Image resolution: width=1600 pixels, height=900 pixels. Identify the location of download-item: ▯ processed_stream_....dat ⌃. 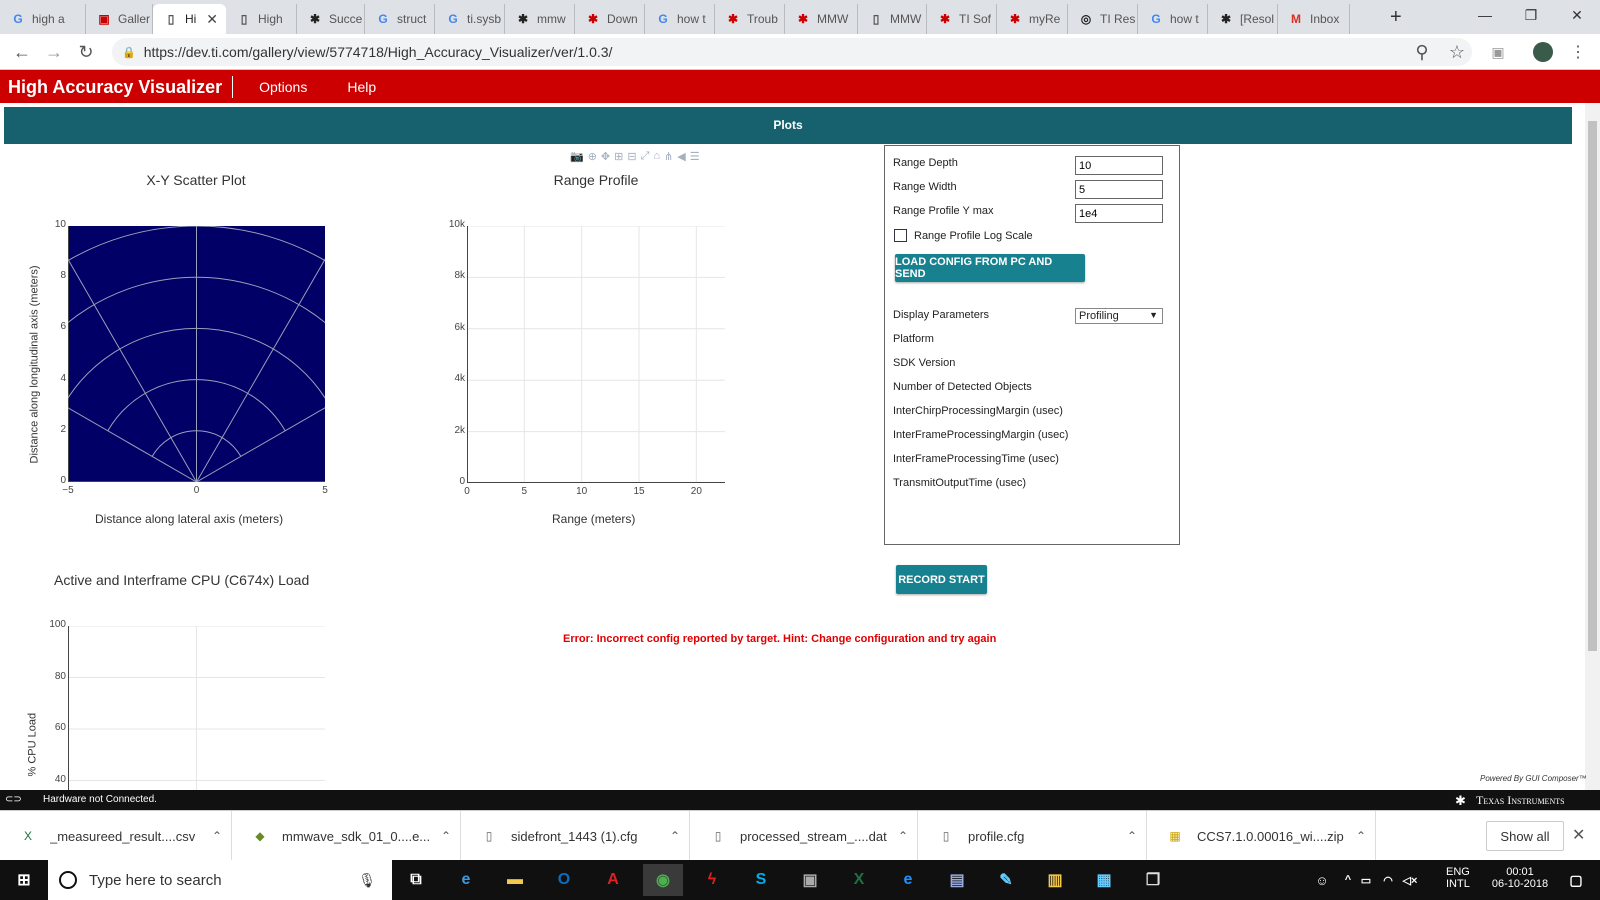
(804, 836).